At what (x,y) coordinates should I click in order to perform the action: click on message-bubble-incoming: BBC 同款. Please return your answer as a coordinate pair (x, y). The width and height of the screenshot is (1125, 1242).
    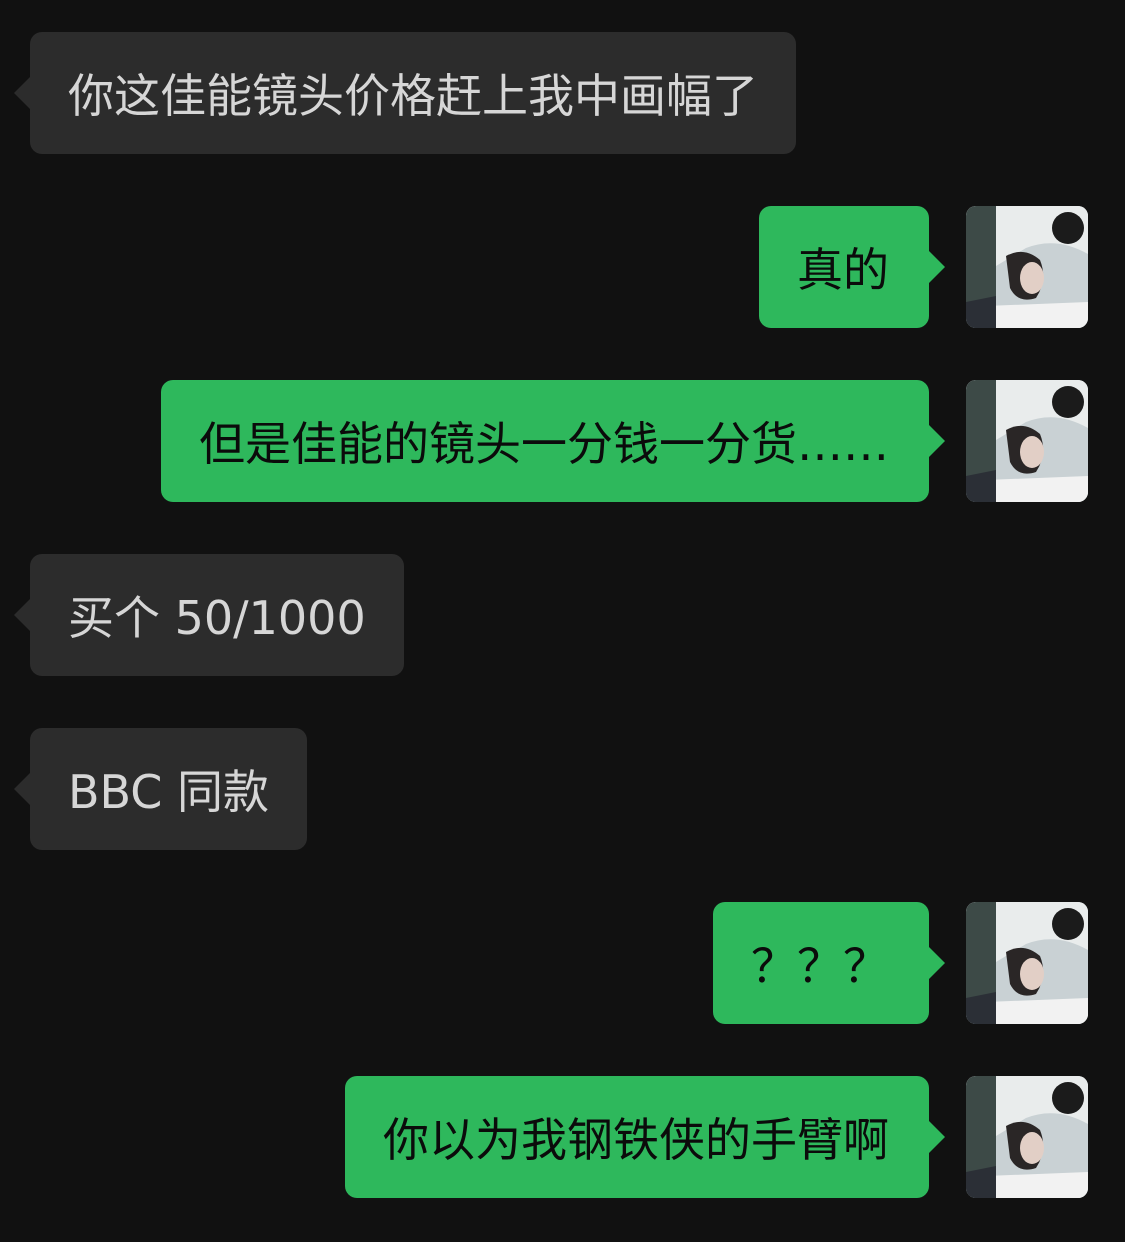
    Looking at the image, I should click on (161, 789).